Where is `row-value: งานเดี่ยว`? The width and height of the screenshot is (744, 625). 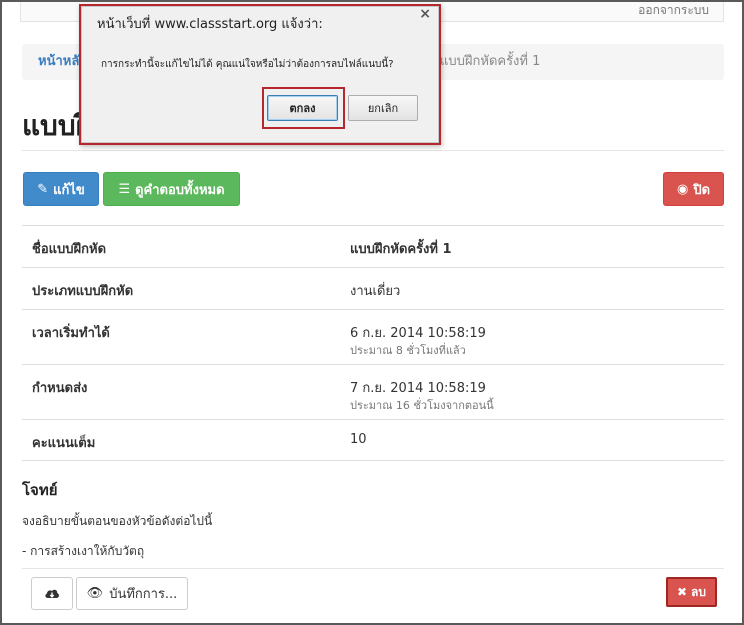
row-value: งานเดี่ยว is located at coordinates (375, 291).